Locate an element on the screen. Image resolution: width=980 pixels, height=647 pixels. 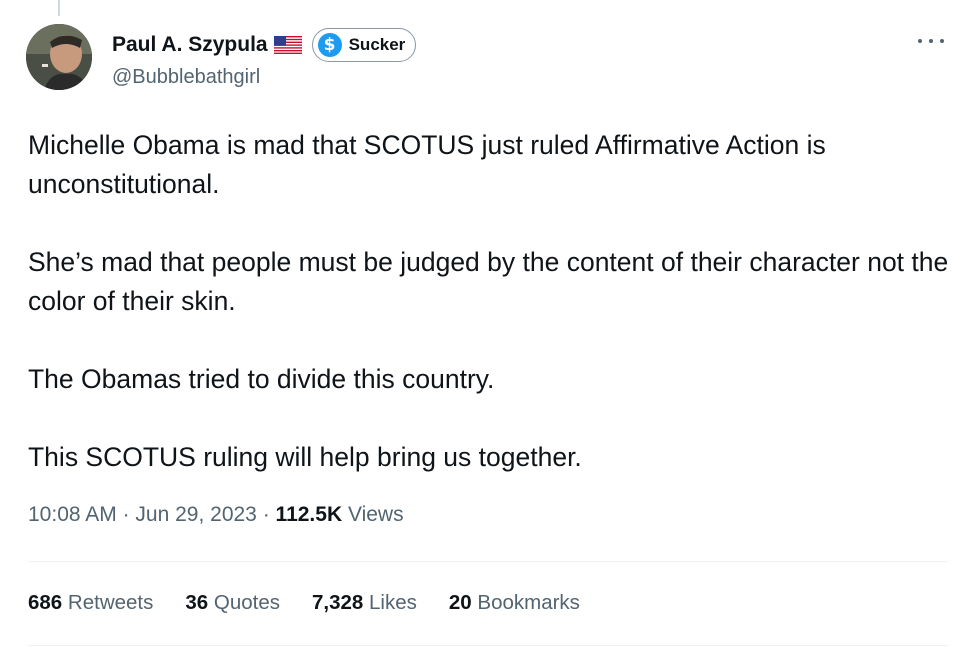
tweet-meta: 10:08 AM · Jun 29, 2023 · 112.5K Views is located at coordinates (216, 515).